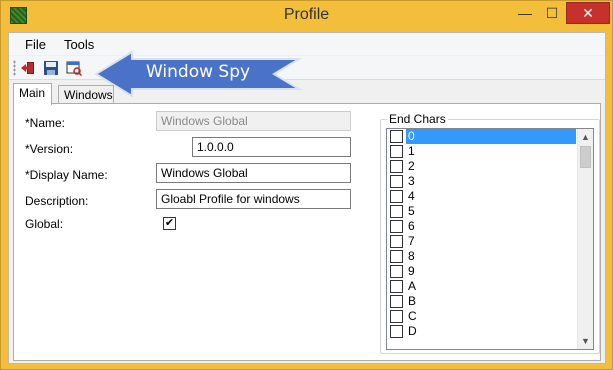 This screenshot has width=613, height=370. I want to click on description-label: Description:, so click(57, 201).